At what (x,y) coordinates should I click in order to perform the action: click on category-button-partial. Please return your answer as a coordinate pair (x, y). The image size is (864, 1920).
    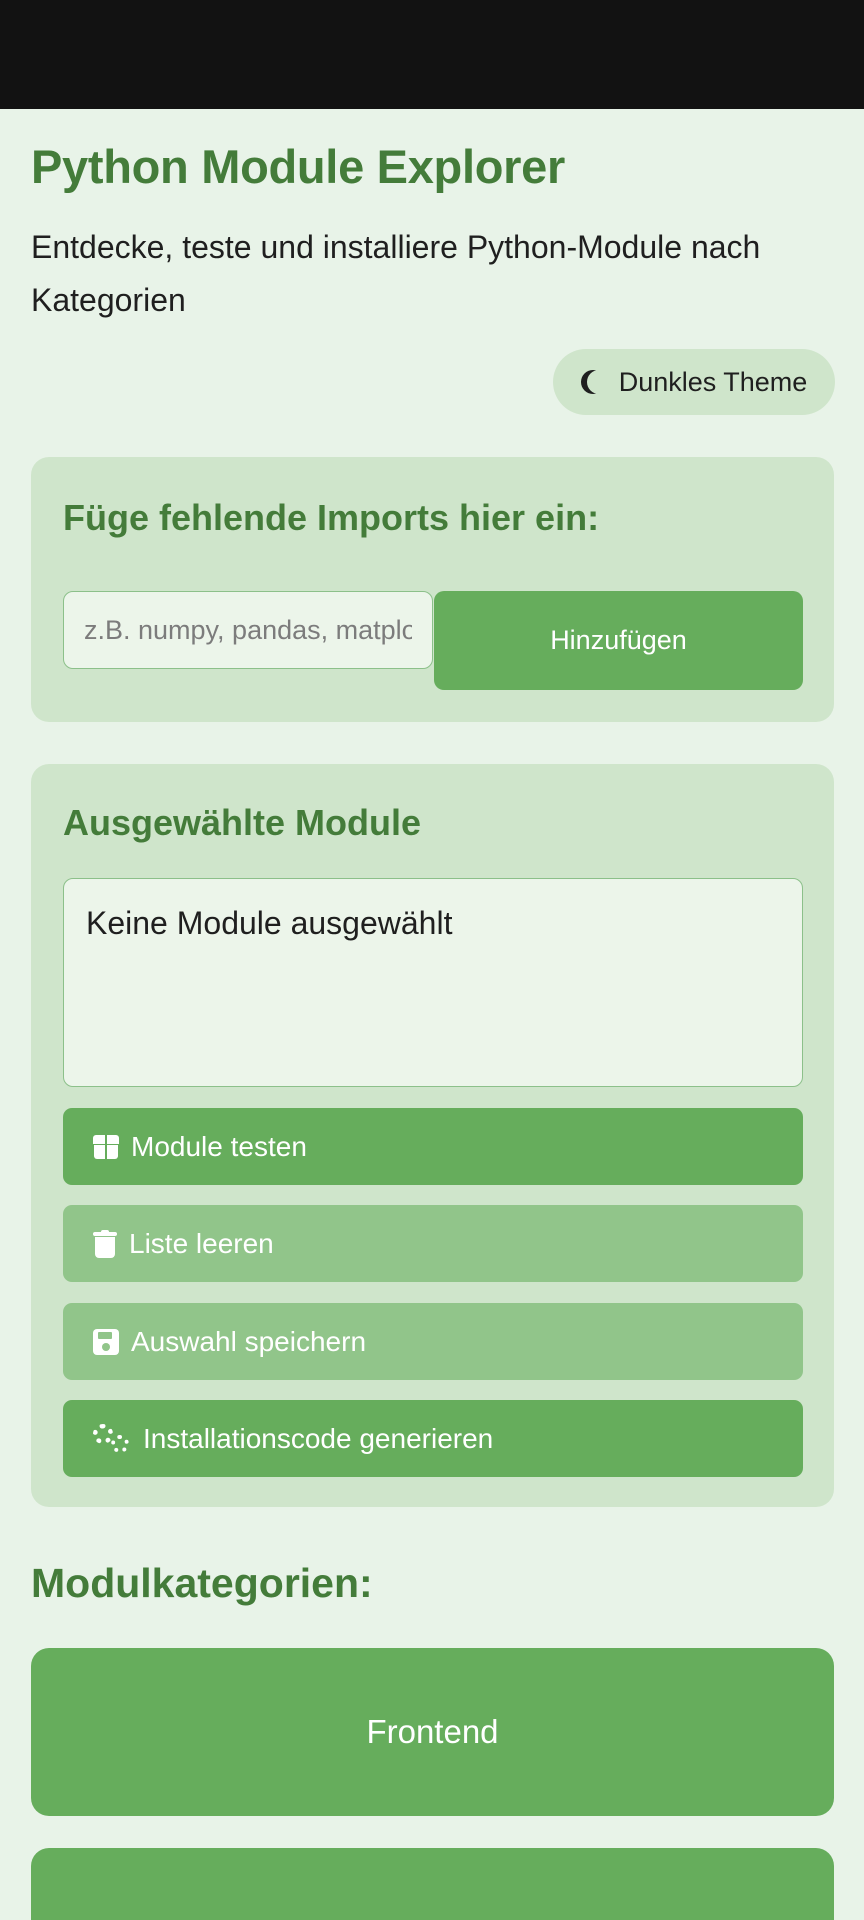
    Looking at the image, I should click on (432, 1884).